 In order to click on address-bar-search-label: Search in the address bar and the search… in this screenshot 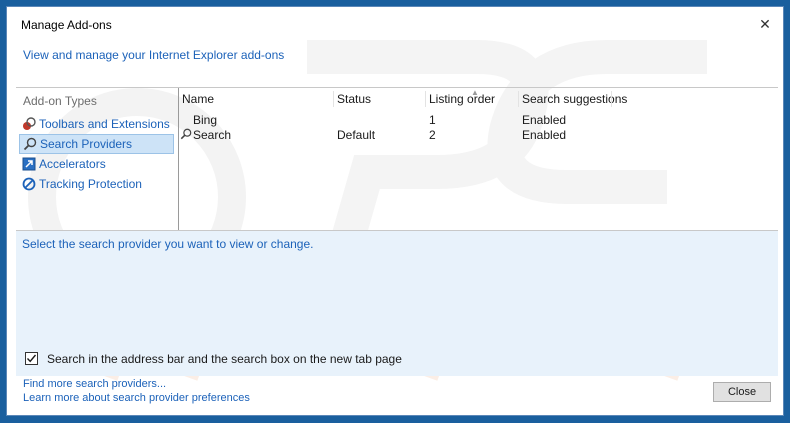, I will do `click(224, 359)`.